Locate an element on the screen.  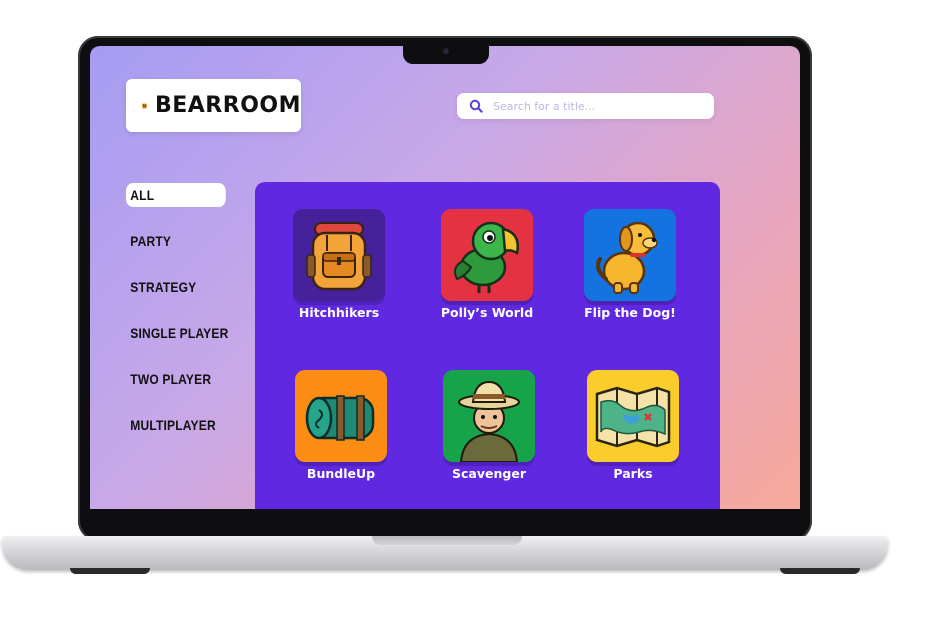
brand-logo: BEARROOM is located at coordinates (213, 105).